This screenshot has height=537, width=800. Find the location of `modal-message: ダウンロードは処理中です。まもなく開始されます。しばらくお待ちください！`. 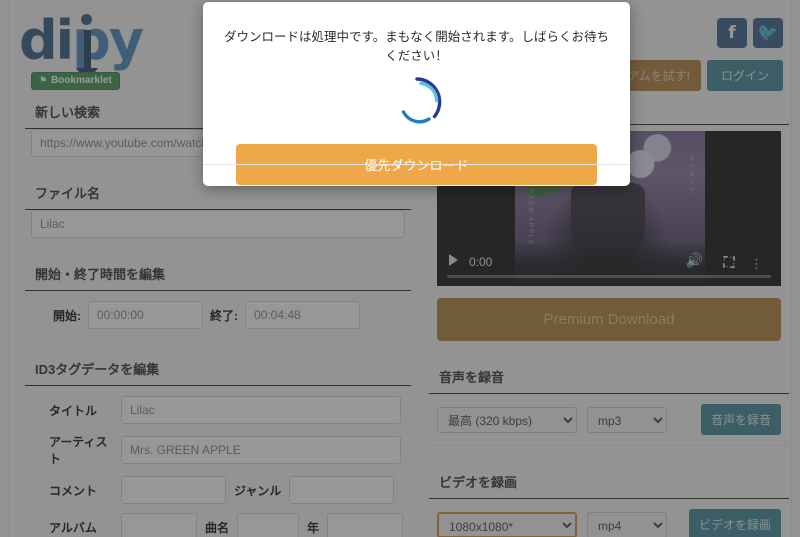

modal-message: ダウンロードは処理中です。まもなく開始されます。しばらくお待ちください！ is located at coordinates (416, 46).